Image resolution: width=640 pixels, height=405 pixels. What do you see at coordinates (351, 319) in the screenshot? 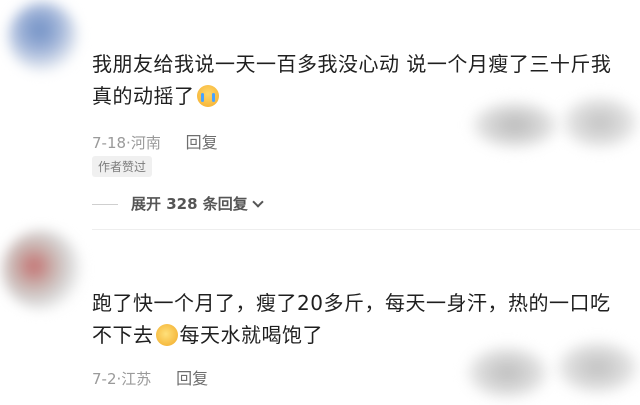
I see `comment-text: 跑了快一个月了，瘦了20多斤，每天一身汗，热的一口吃不下去 每天水就喝饱了` at bounding box center [351, 319].